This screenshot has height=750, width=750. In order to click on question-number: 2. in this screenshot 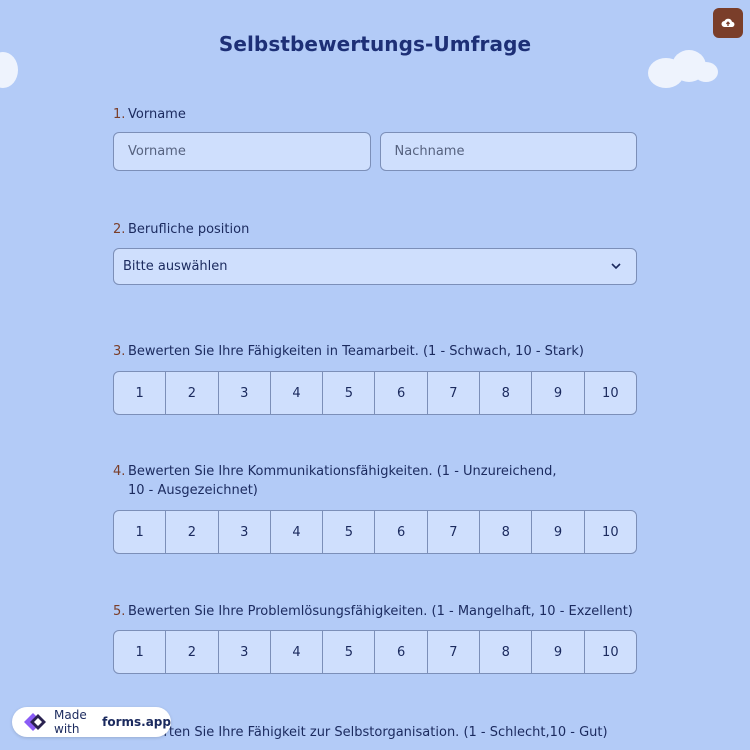, I will do `click(119, 229)`.